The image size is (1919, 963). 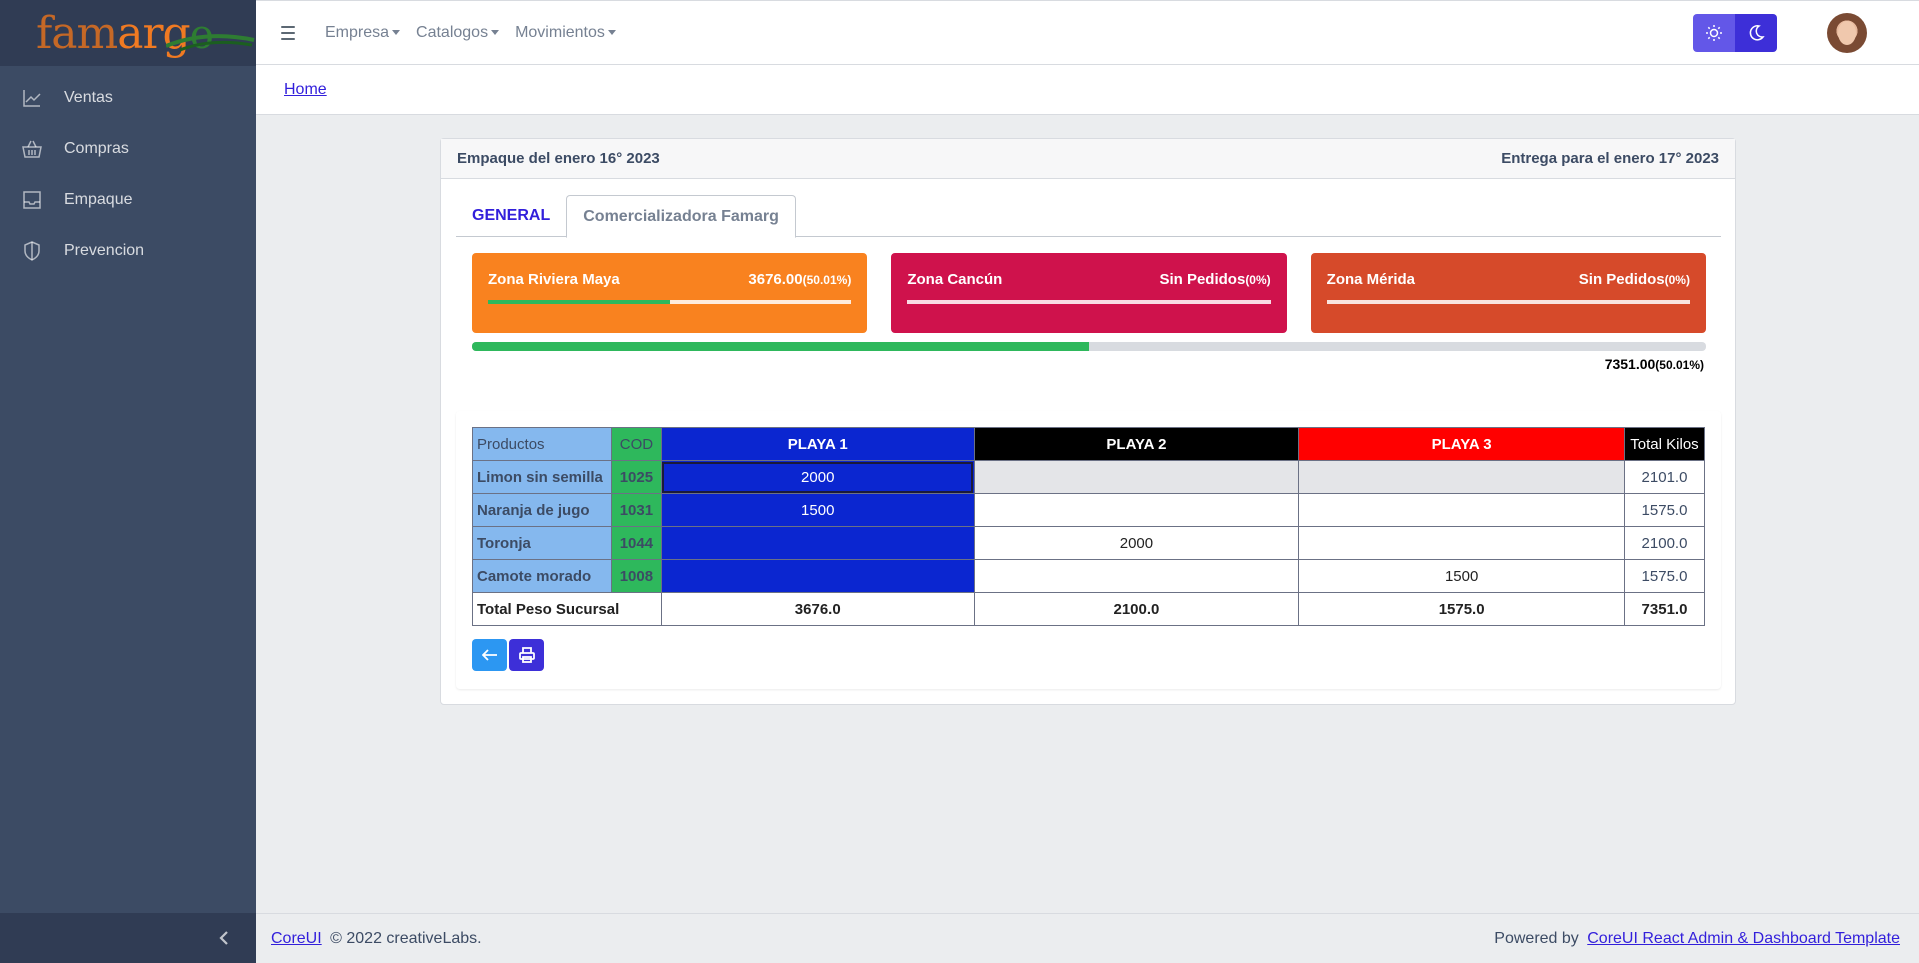 I want to click on sidebar-item-label: Compras, so click(x=96, y=148).